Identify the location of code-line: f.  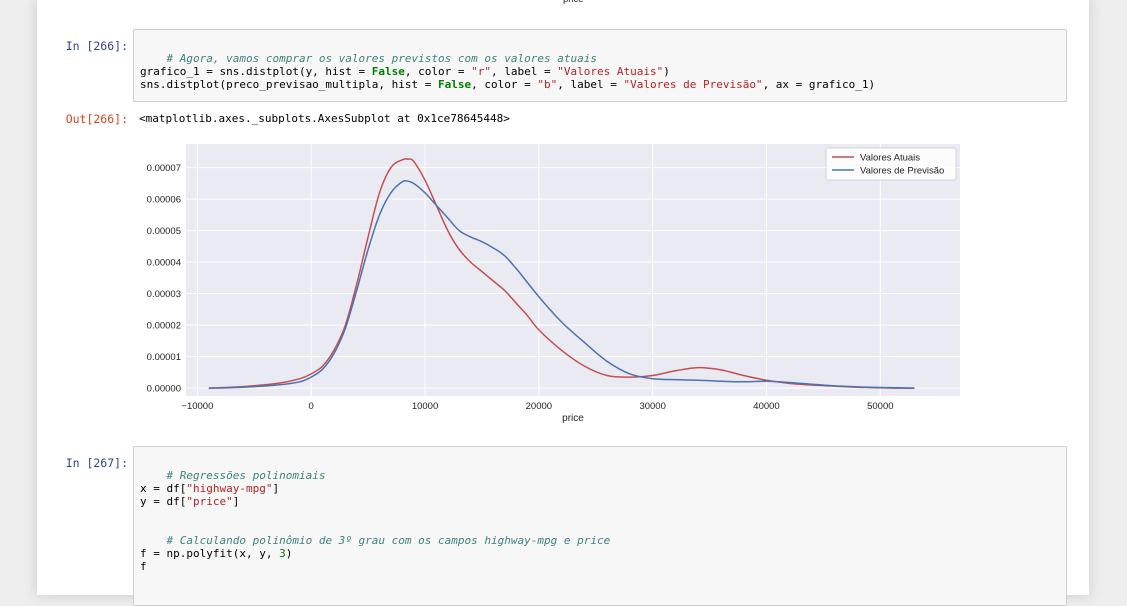
(600, 566).